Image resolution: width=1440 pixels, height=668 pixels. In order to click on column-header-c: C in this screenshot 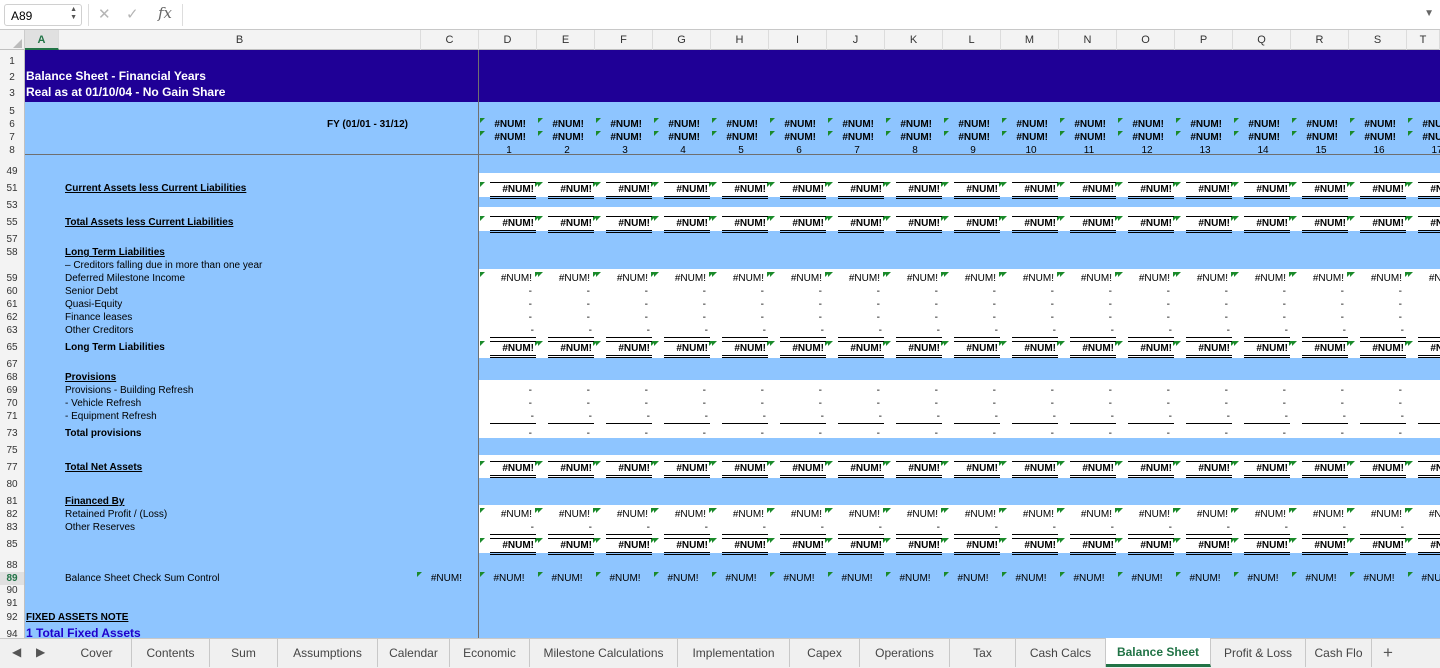, I will do `click(450, 40)`.